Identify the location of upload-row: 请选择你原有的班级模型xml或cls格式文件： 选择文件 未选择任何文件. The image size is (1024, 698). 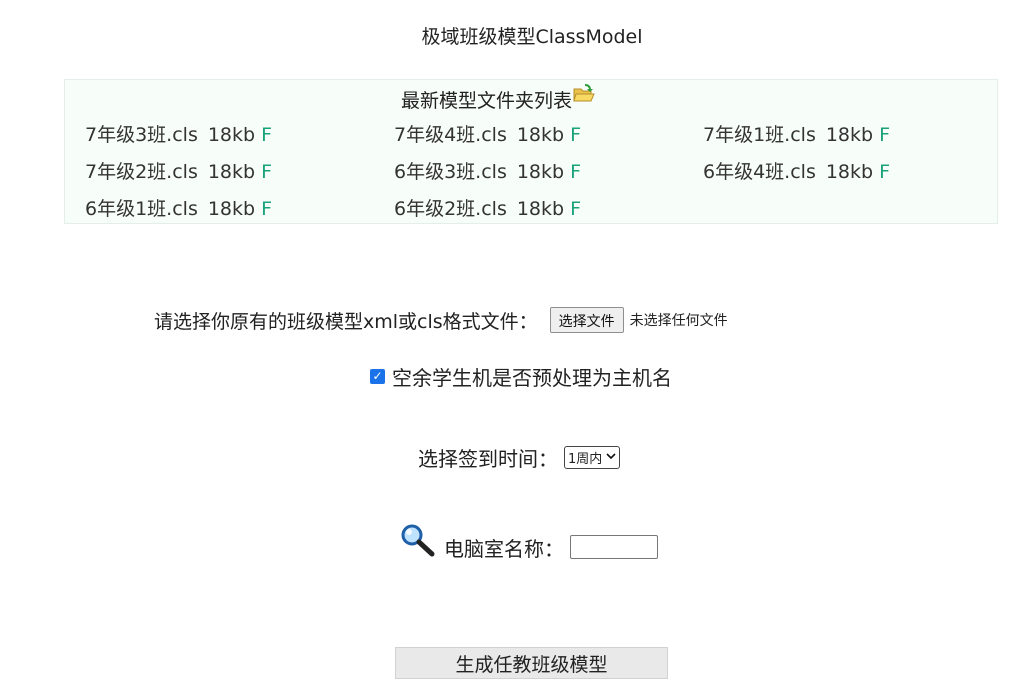
(441, 320).